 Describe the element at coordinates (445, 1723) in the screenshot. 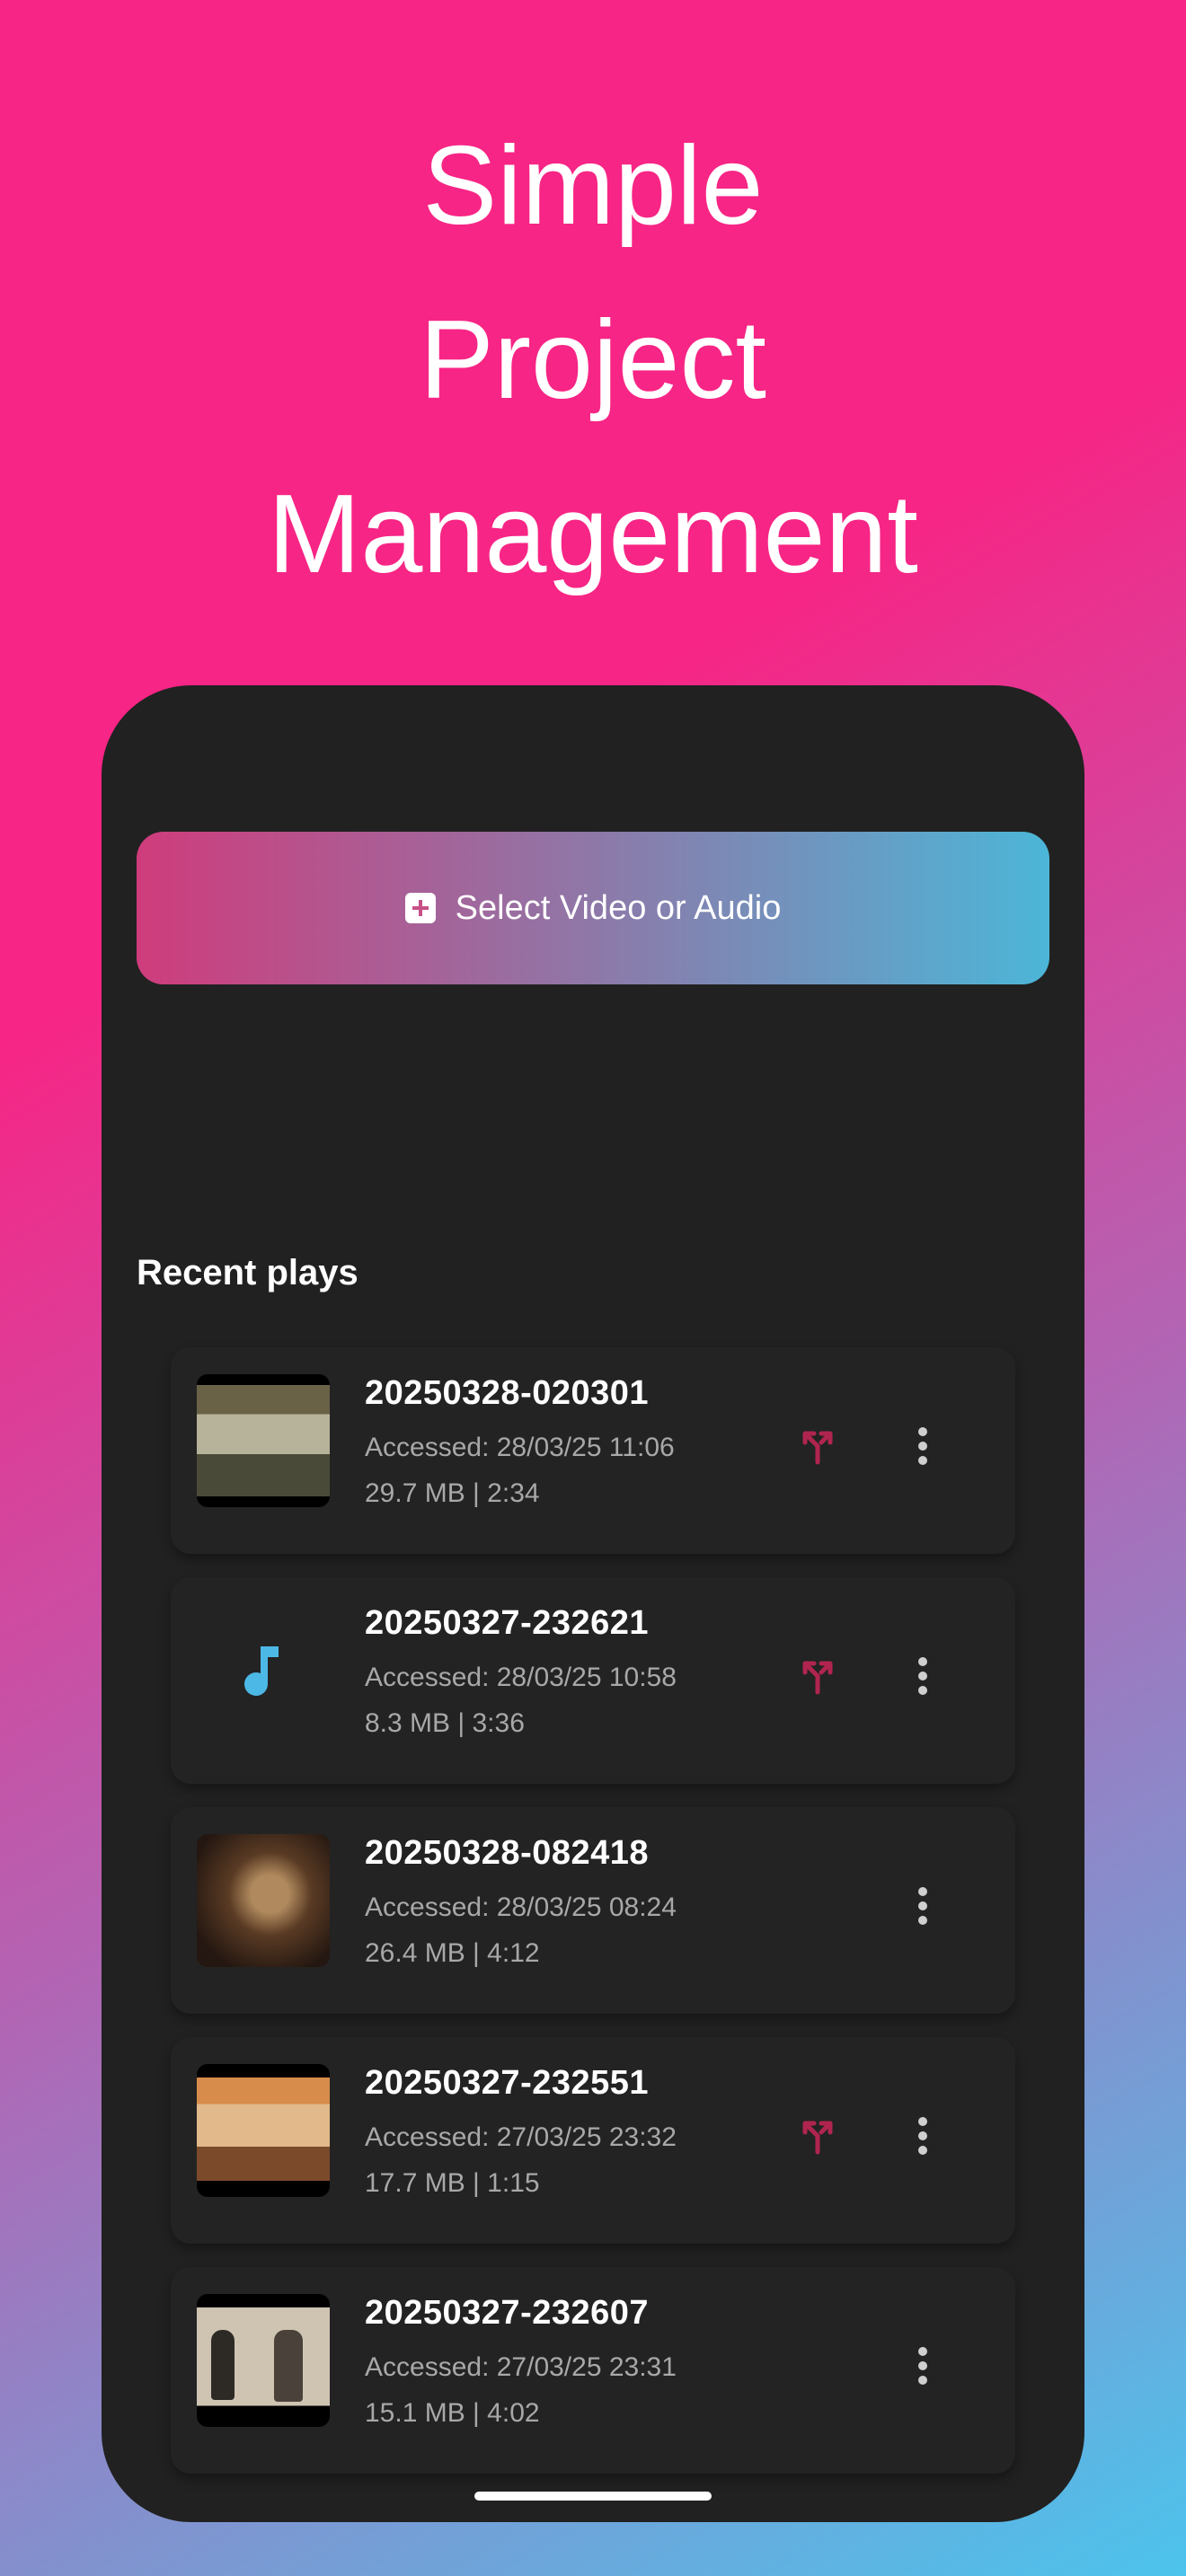

I see `item-info: 8.3 MB | 3:36` at that location.